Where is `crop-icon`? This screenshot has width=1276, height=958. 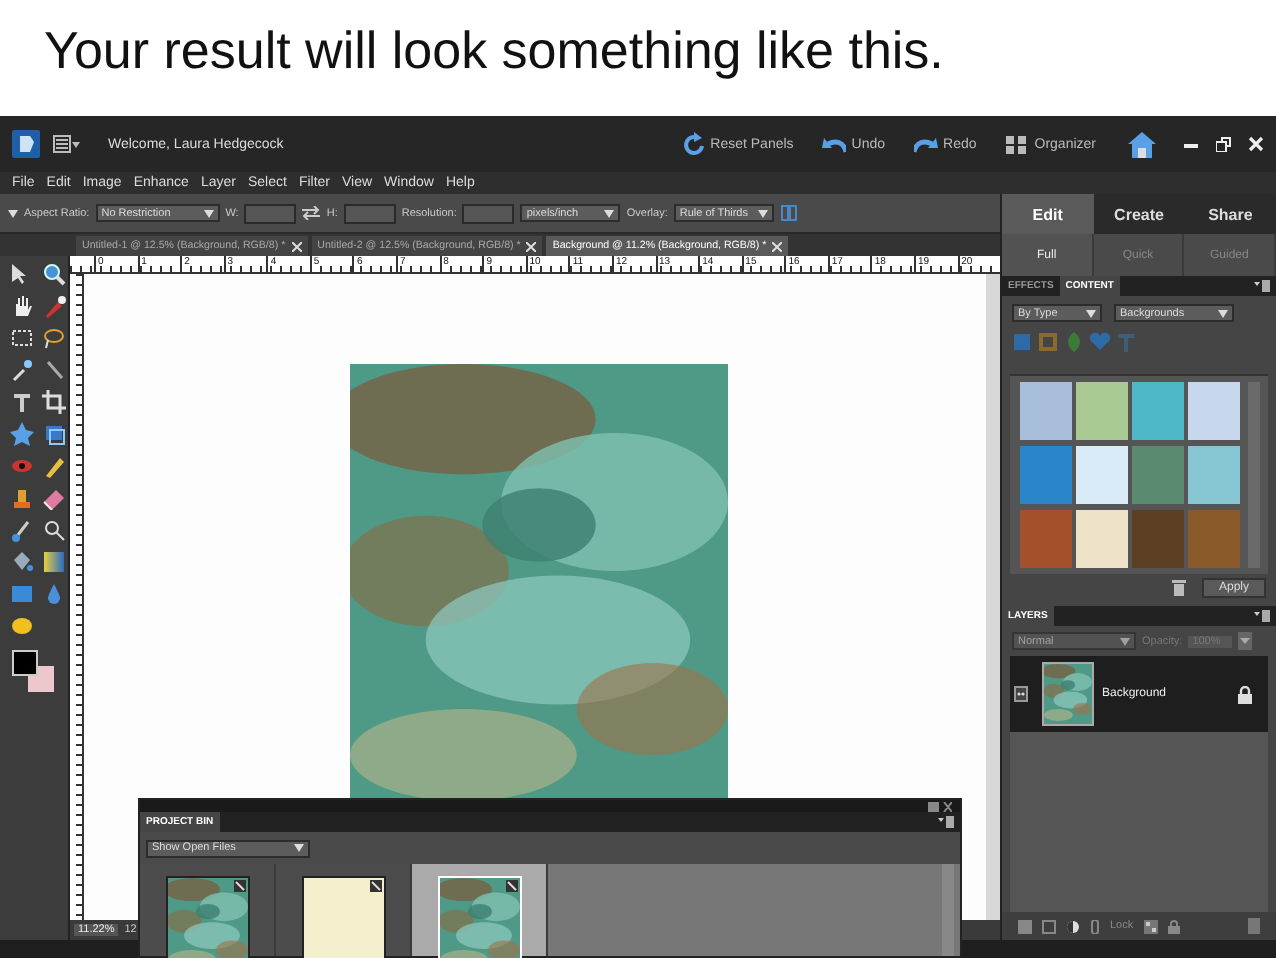 crop-icon is located at coordinates (54, 402).